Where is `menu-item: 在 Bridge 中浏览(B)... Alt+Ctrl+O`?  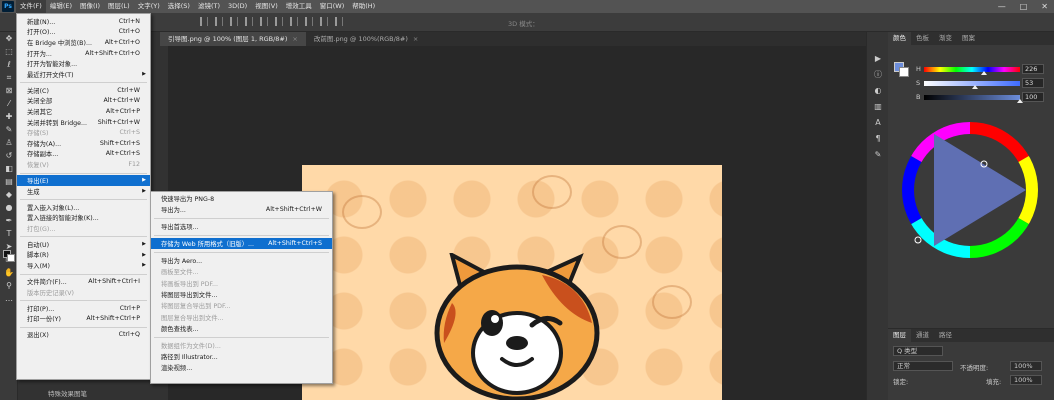
menu-item: 在 Bridge 中浏览(B)... Alt+Ctrl+O is located at coordinates (83, 42).